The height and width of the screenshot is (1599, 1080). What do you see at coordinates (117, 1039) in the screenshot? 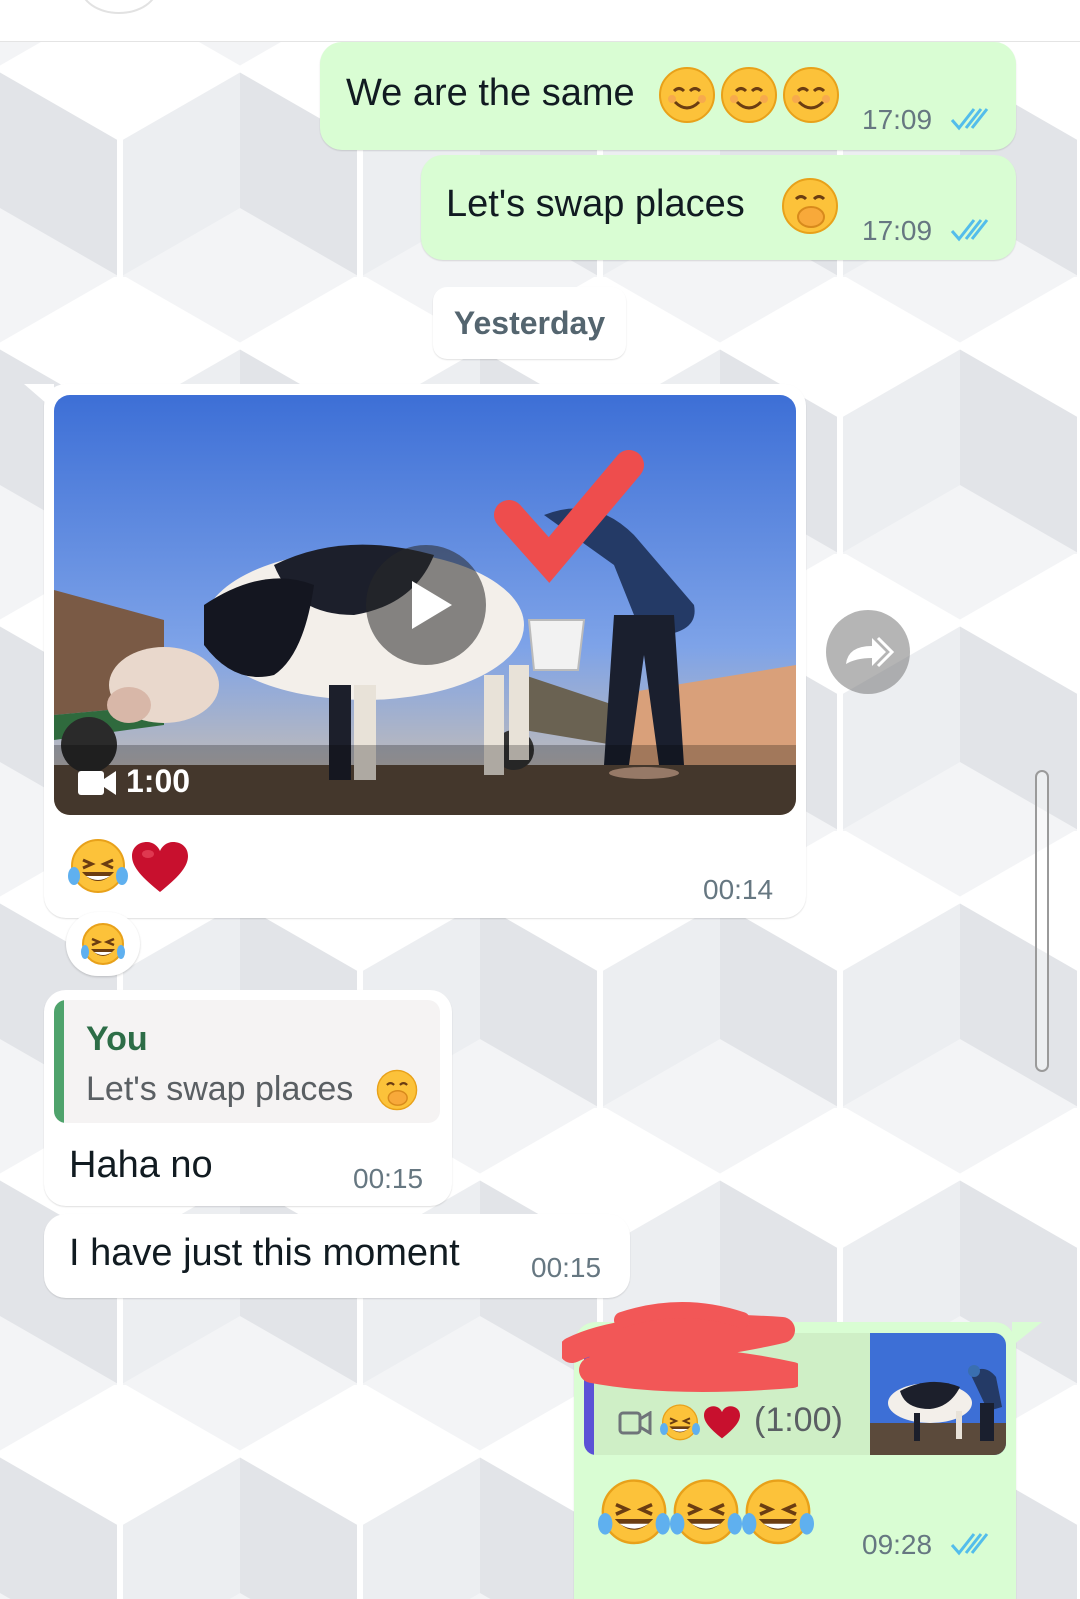
I see `quoted-author: You` at bounding box center [117, 1039].